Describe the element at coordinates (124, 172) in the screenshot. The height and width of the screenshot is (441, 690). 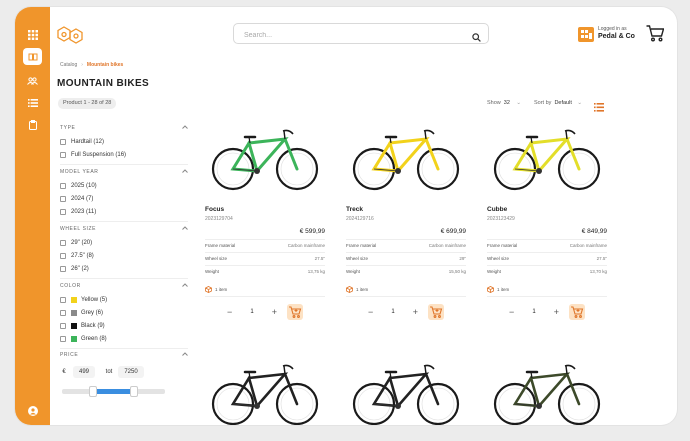
I see `filter-model-year-header: MODEL YEAR` at that location.